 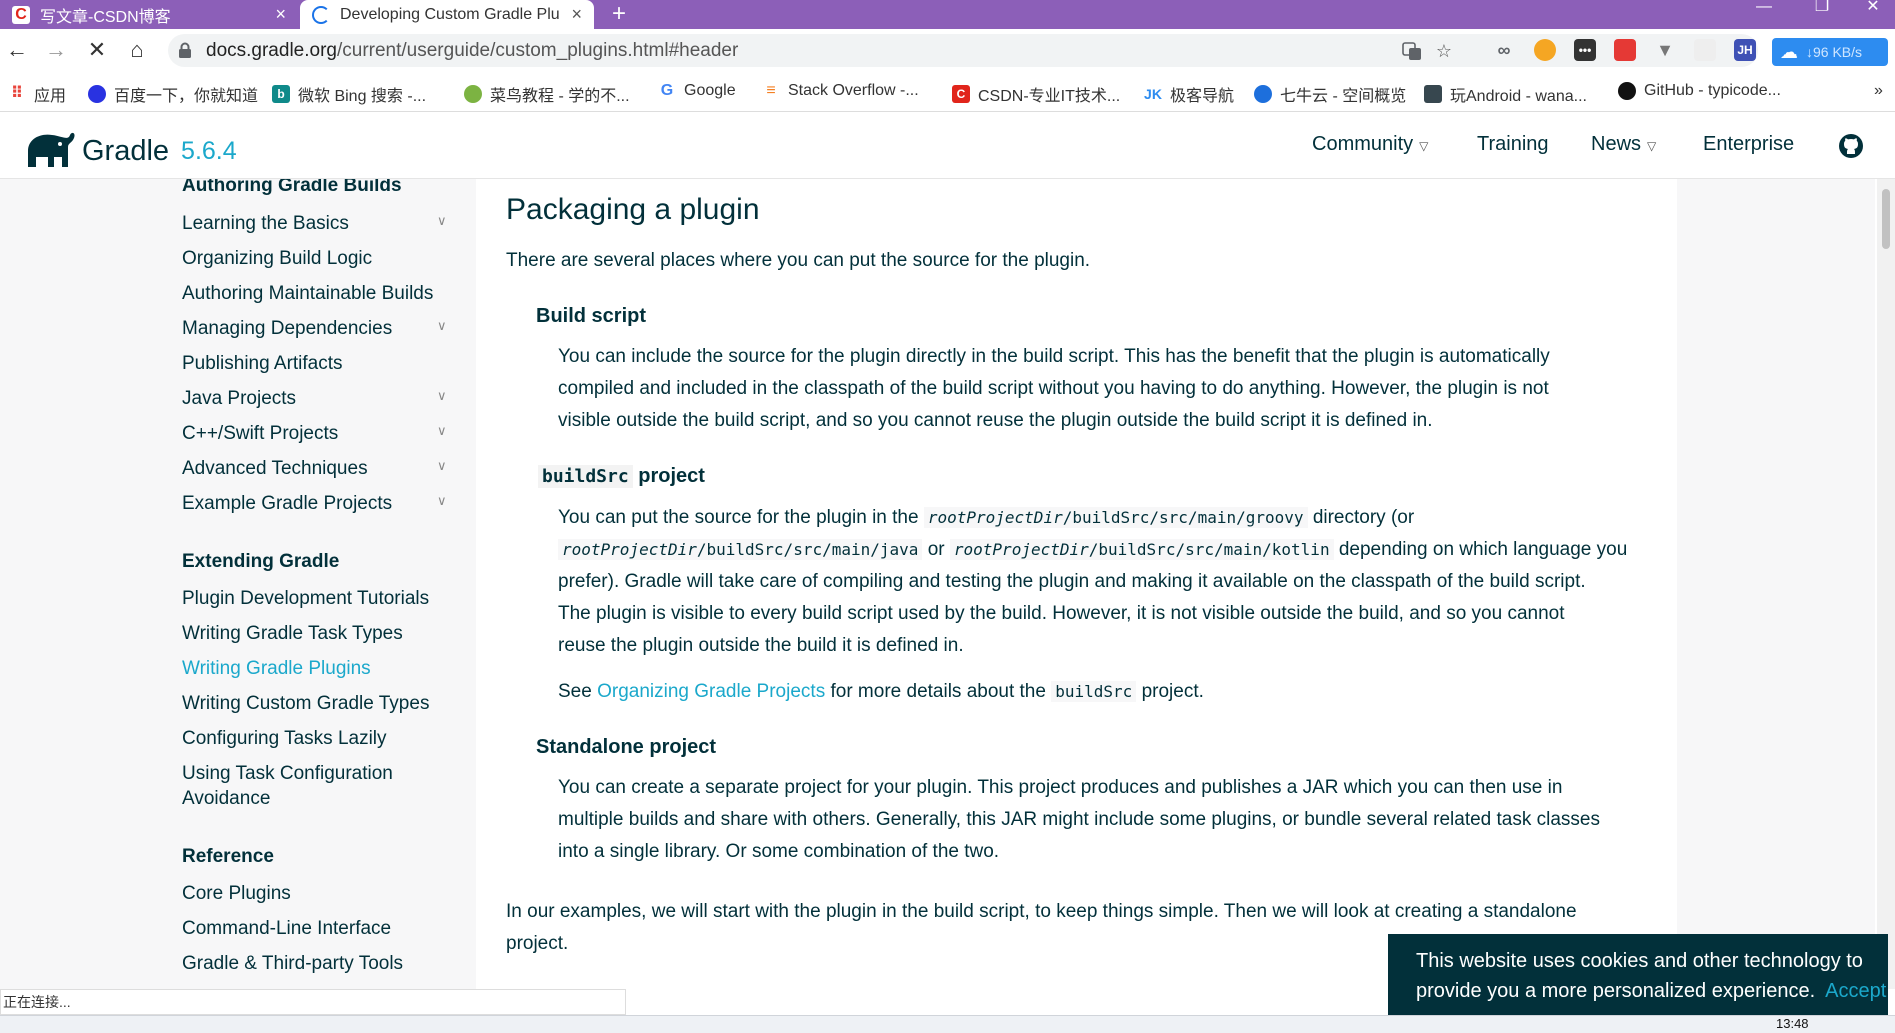 What do you see at coordinates (1886, 219) in the screenshot?
I see `scrollbar-thumb` at bounding box center [1886, 219].